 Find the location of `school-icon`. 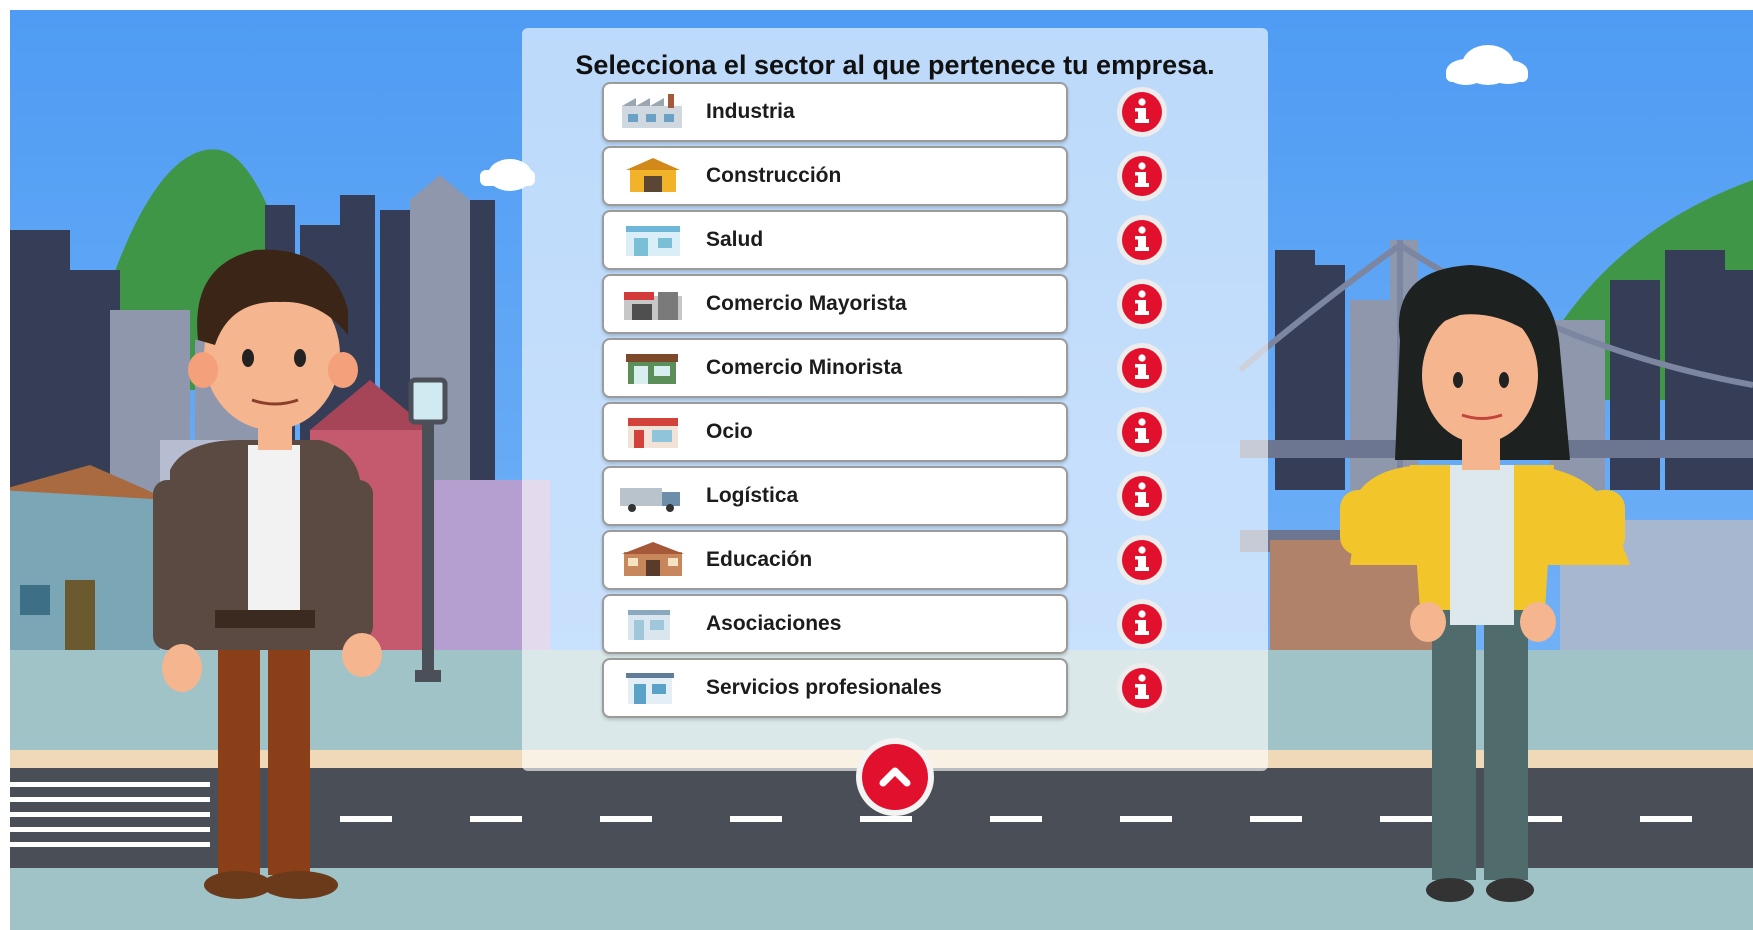

school-icon is located at coordinates (653, 559).